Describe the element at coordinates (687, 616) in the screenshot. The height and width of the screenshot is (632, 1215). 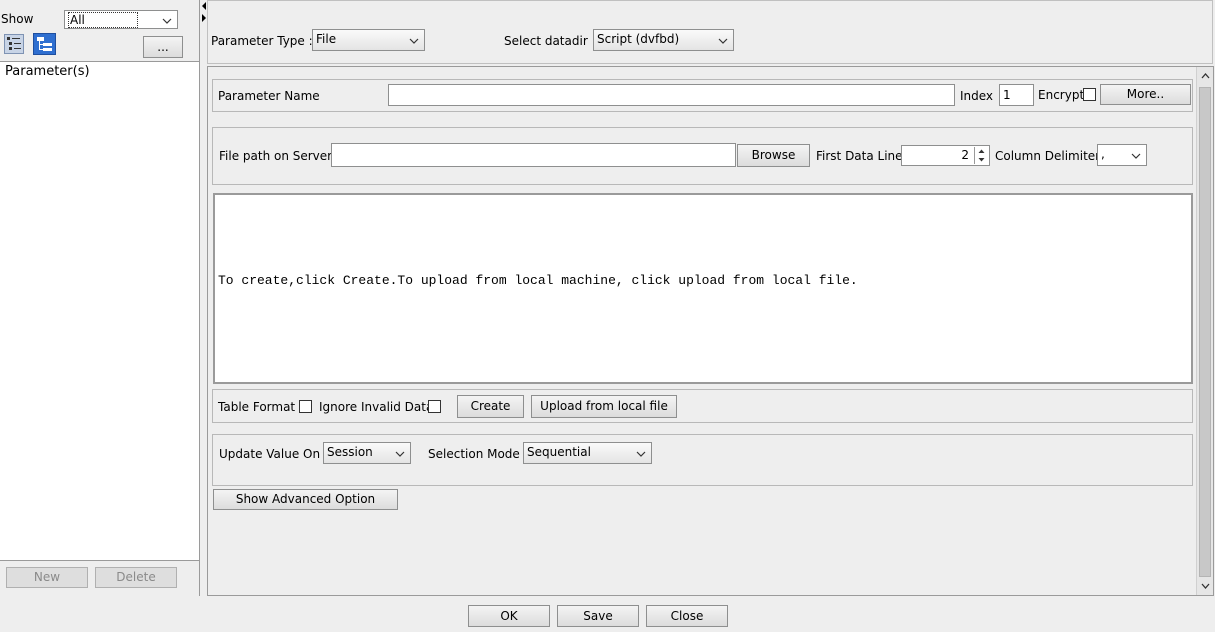
I see `close-button: Close` at that location.